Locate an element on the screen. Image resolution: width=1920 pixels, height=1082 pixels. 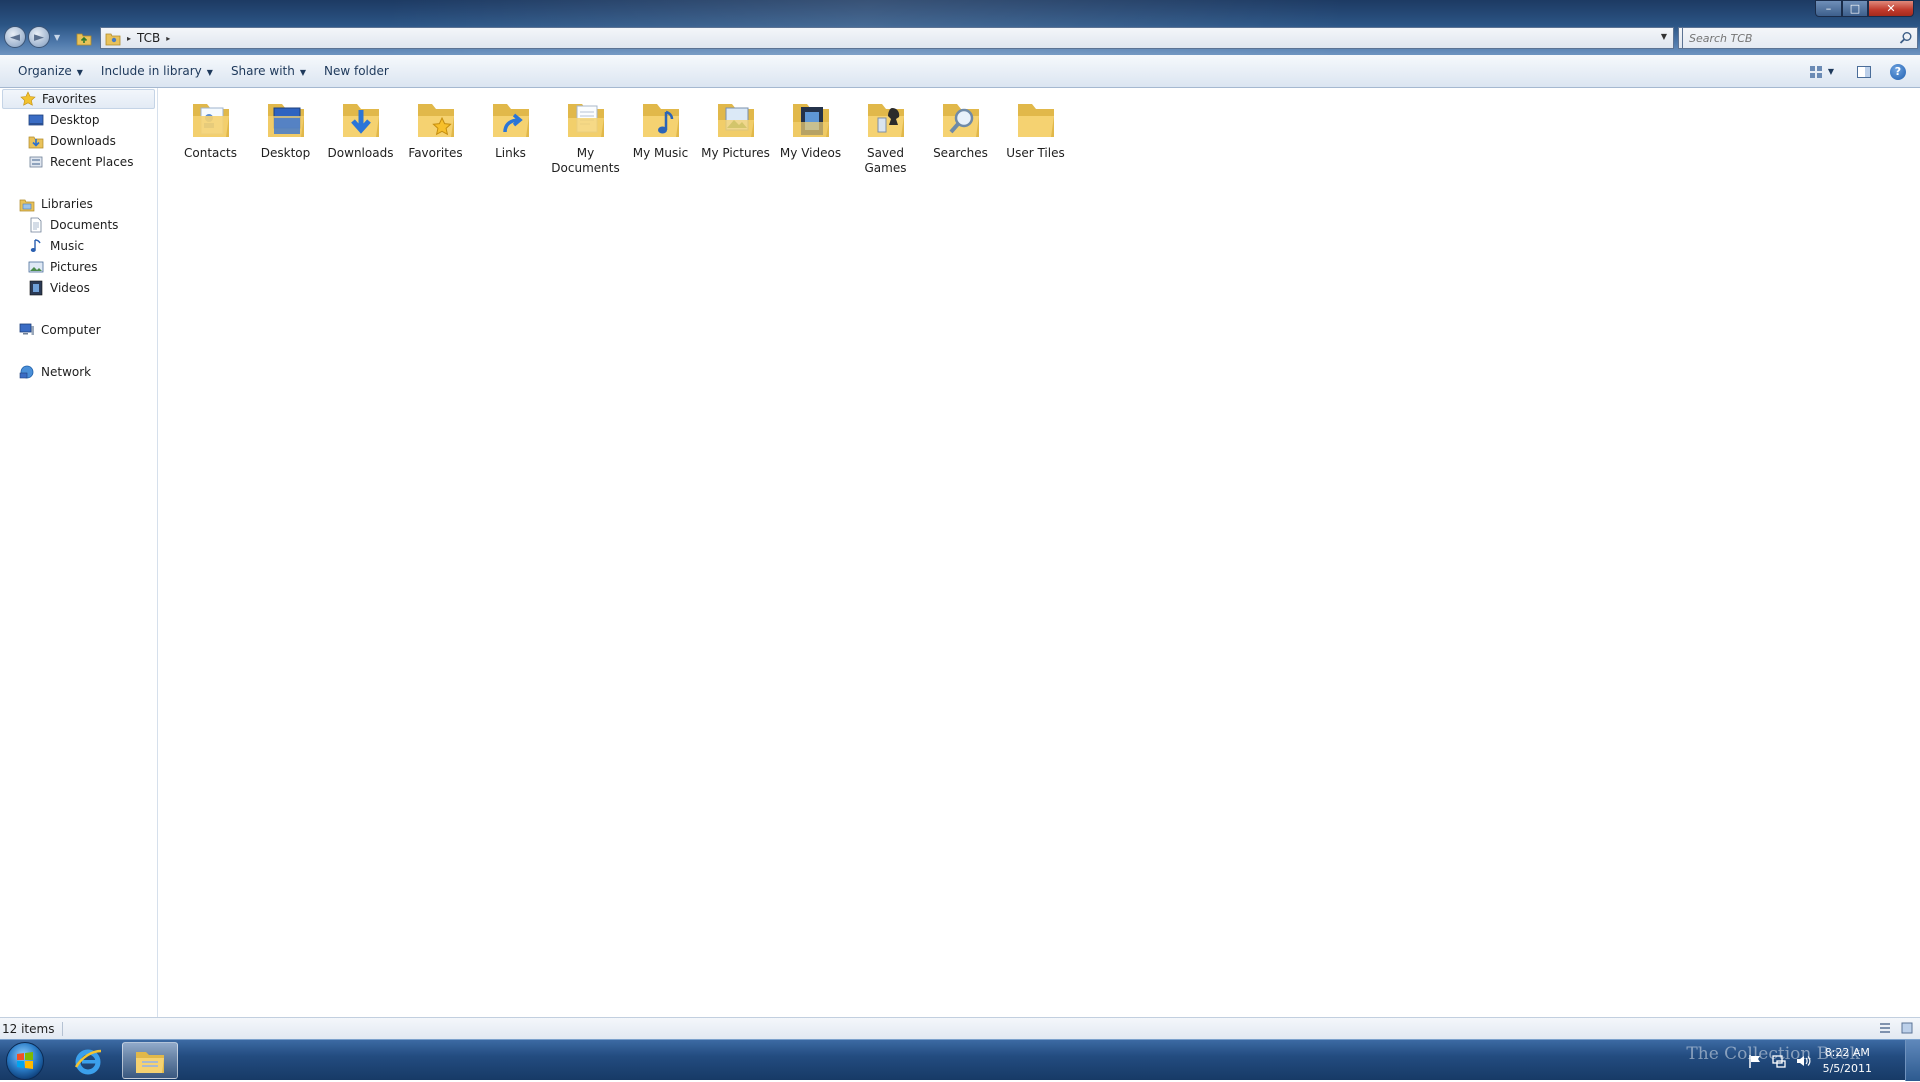
folder-tile-user-tiles: User Tiles is located at coordinates (1035, 128).